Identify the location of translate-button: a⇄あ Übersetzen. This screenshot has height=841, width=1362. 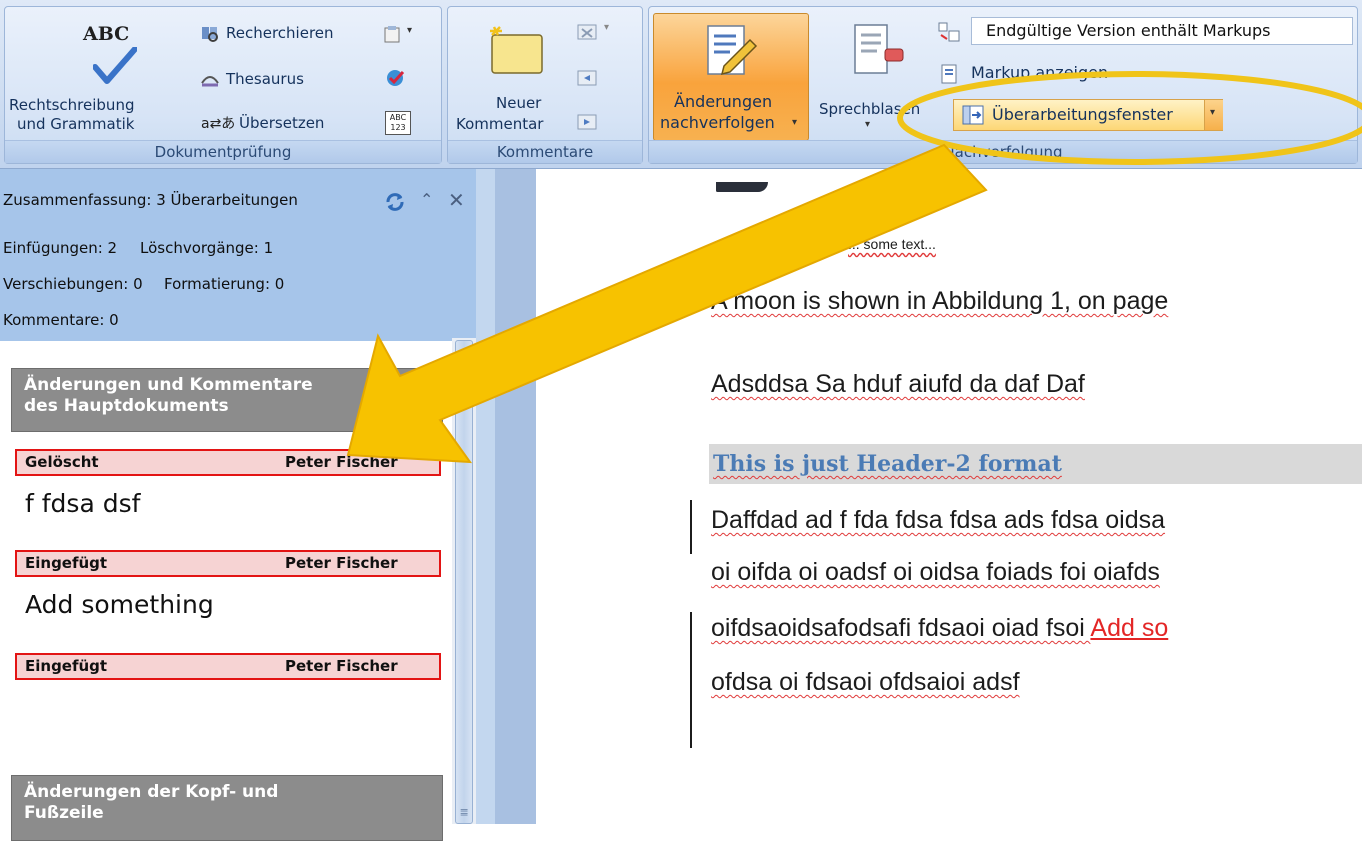
(276, 124).